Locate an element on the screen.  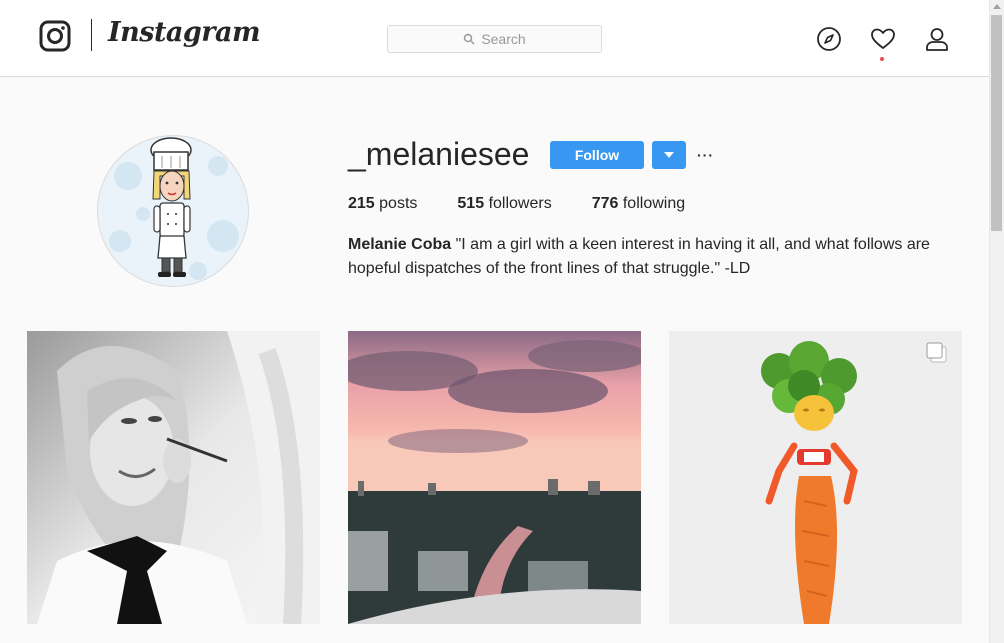
instagram-wordmark: Instagram is located at coordinates (184, 32).